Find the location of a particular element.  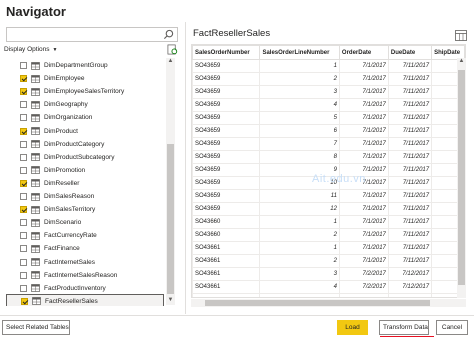

table-row: SO4366027/1/20177/11/20177/ is located at coordinates (328, 235).